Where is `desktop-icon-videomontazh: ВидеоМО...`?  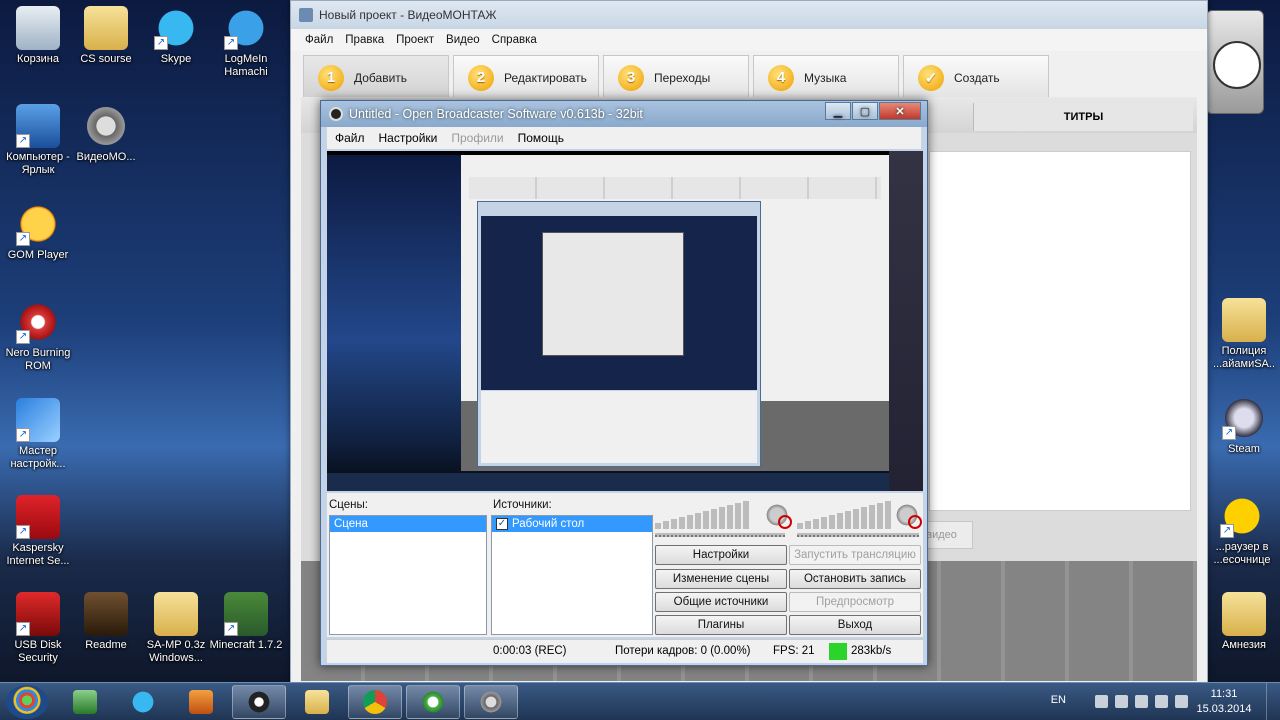 desktop-icon-videomontazh: ВидеоМО... is located at coordinates (106, 134).